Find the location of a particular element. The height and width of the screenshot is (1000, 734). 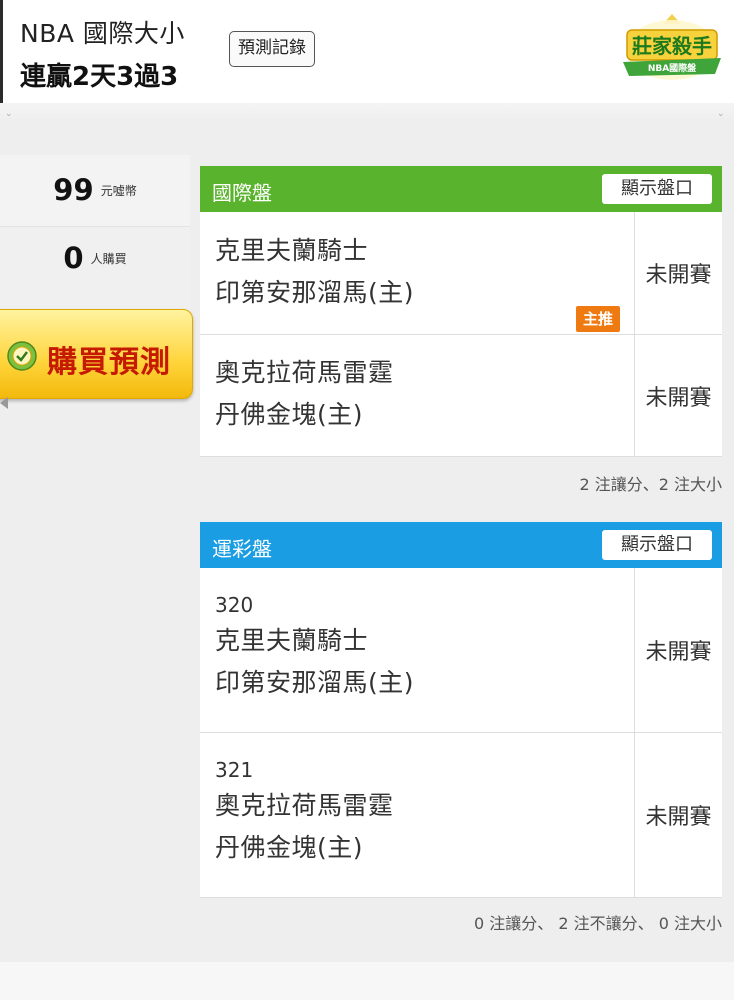

buy-prediction-label: 購買預測 is located at coordinates (109, 362).